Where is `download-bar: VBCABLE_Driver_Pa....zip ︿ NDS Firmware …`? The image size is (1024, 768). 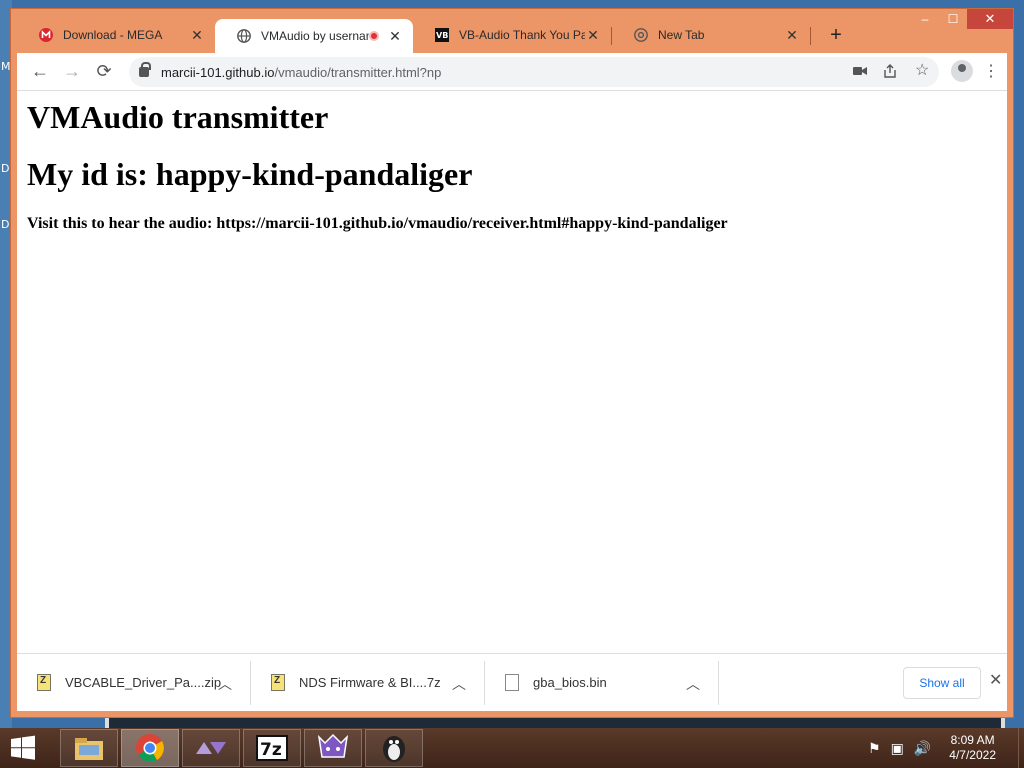 download-bar: VBCABLE_Driver_Pa....zip ︿ NDS Firmware … is located at coordinates (512, 682).